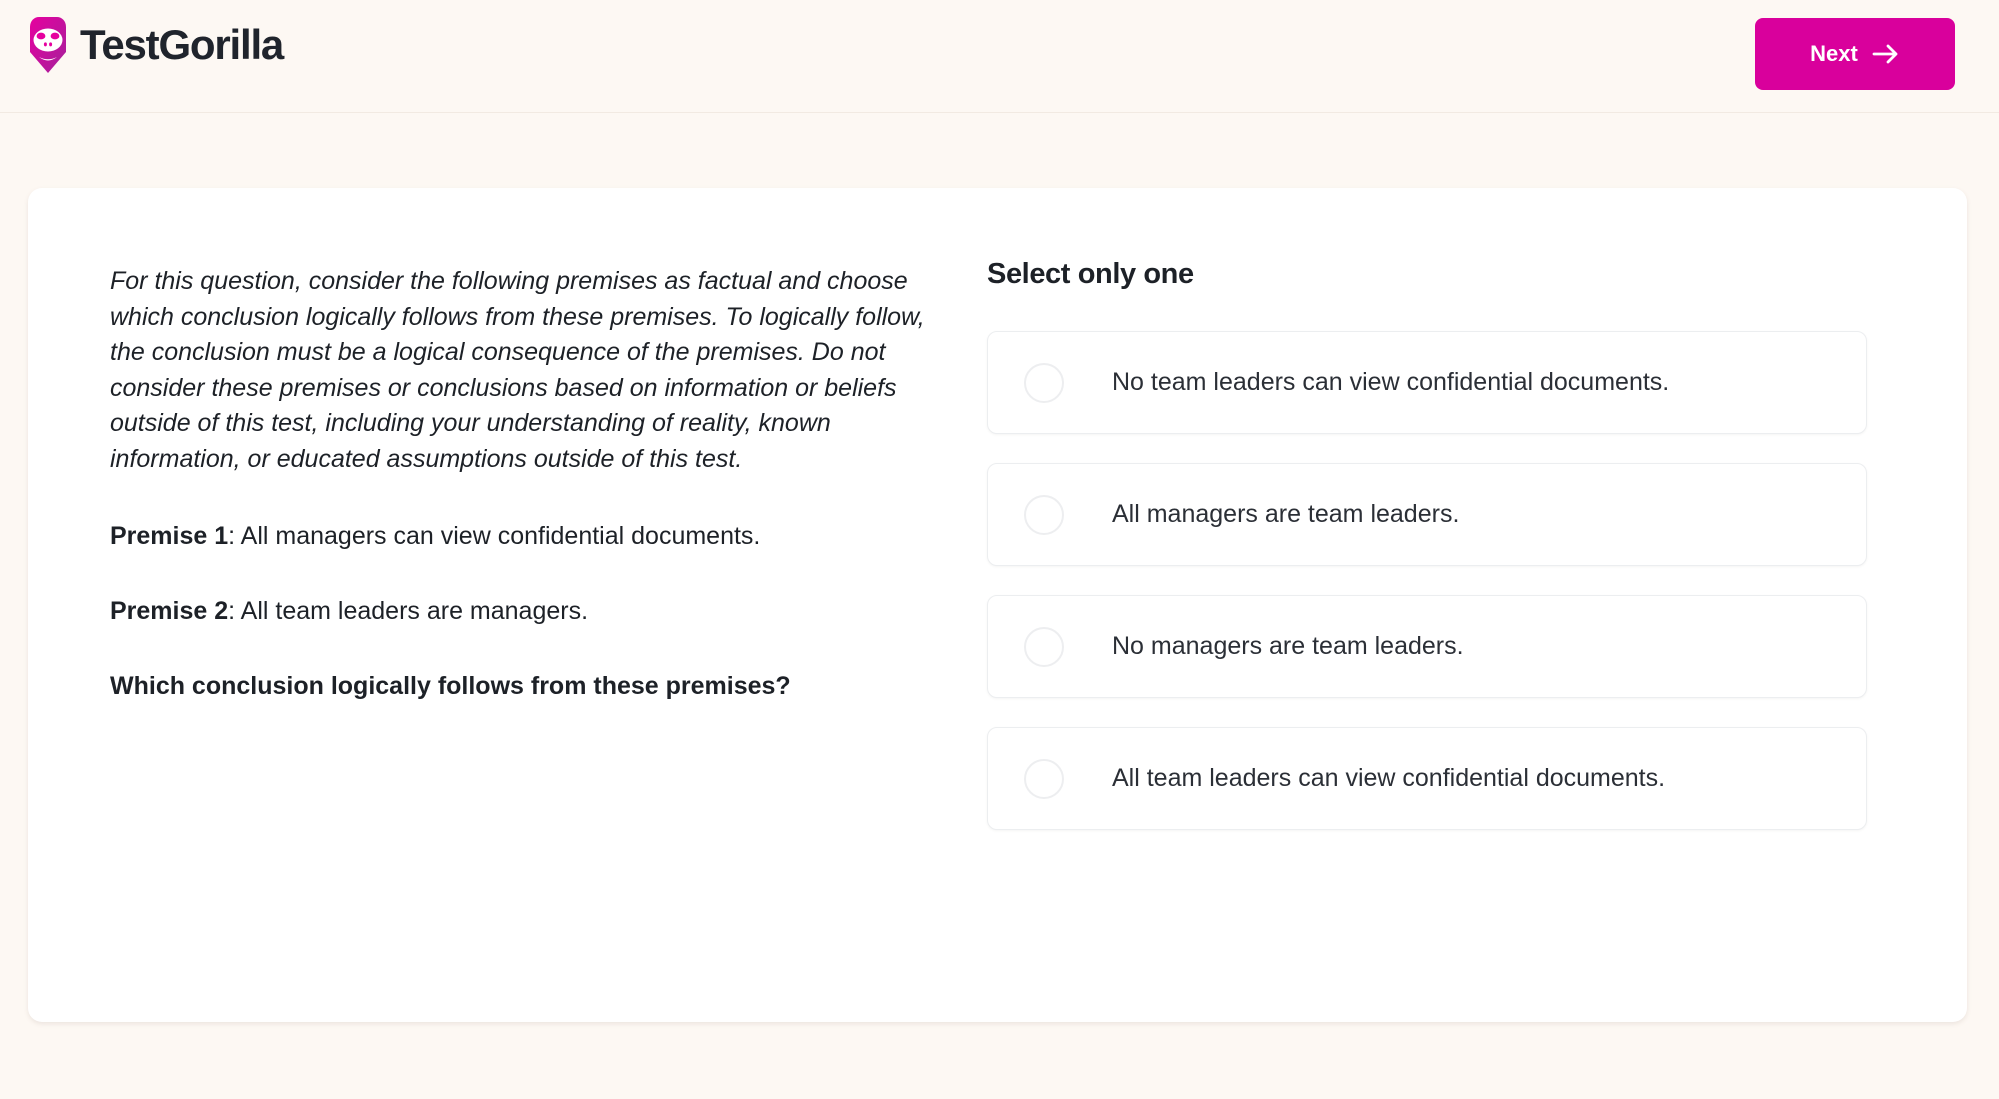 The height and width of the screenshot is (1099, 1999). I want to click on next-button: Next, so click(1855, 54).